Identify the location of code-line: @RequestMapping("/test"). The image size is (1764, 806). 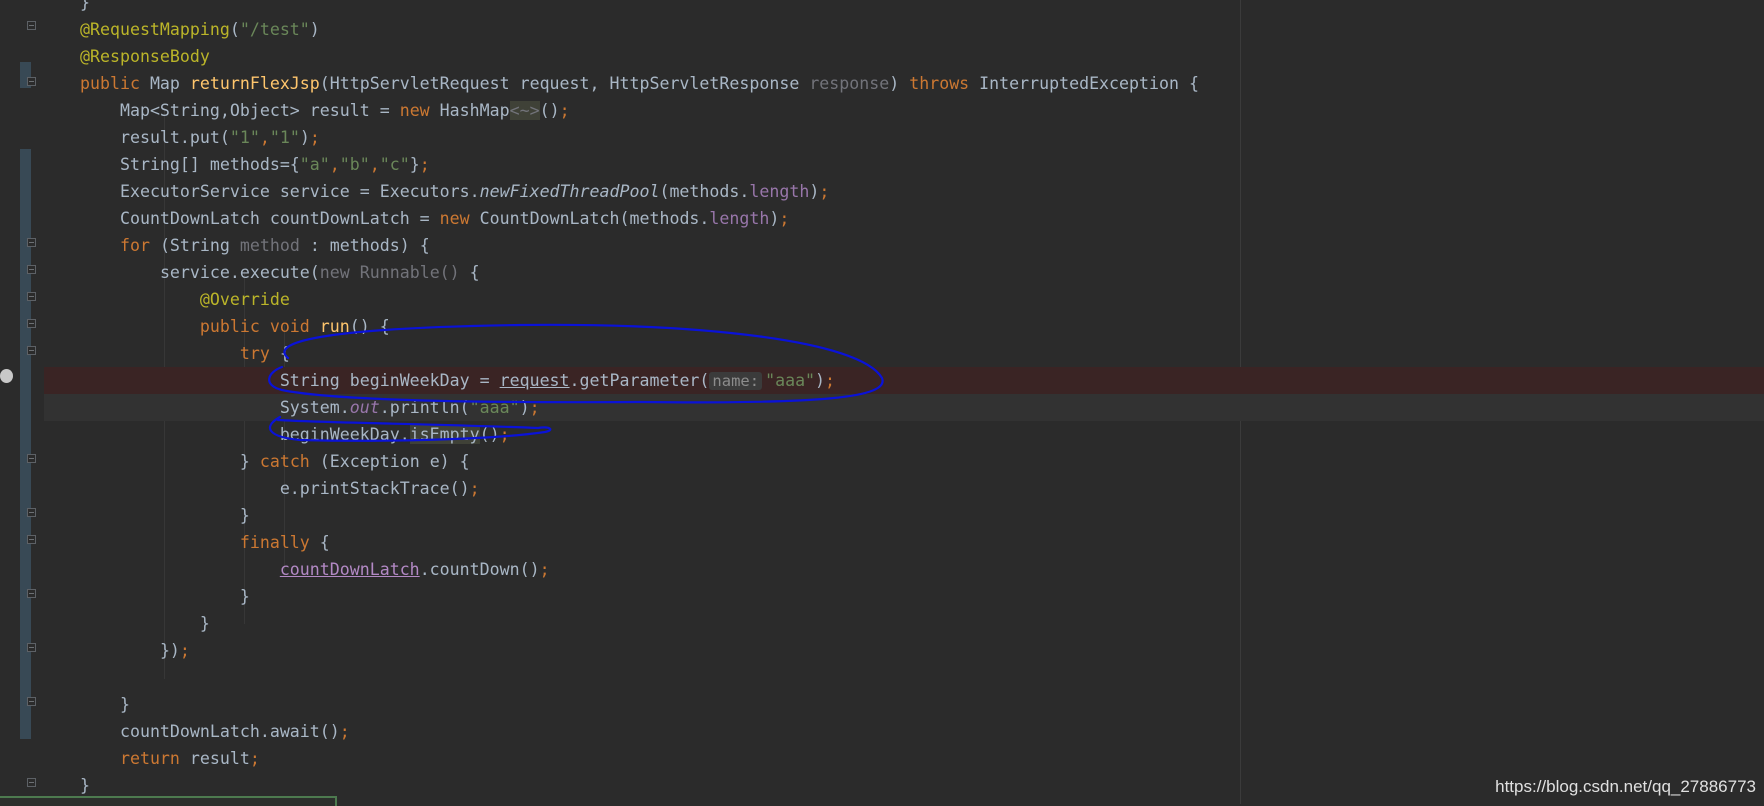
(904, 29).